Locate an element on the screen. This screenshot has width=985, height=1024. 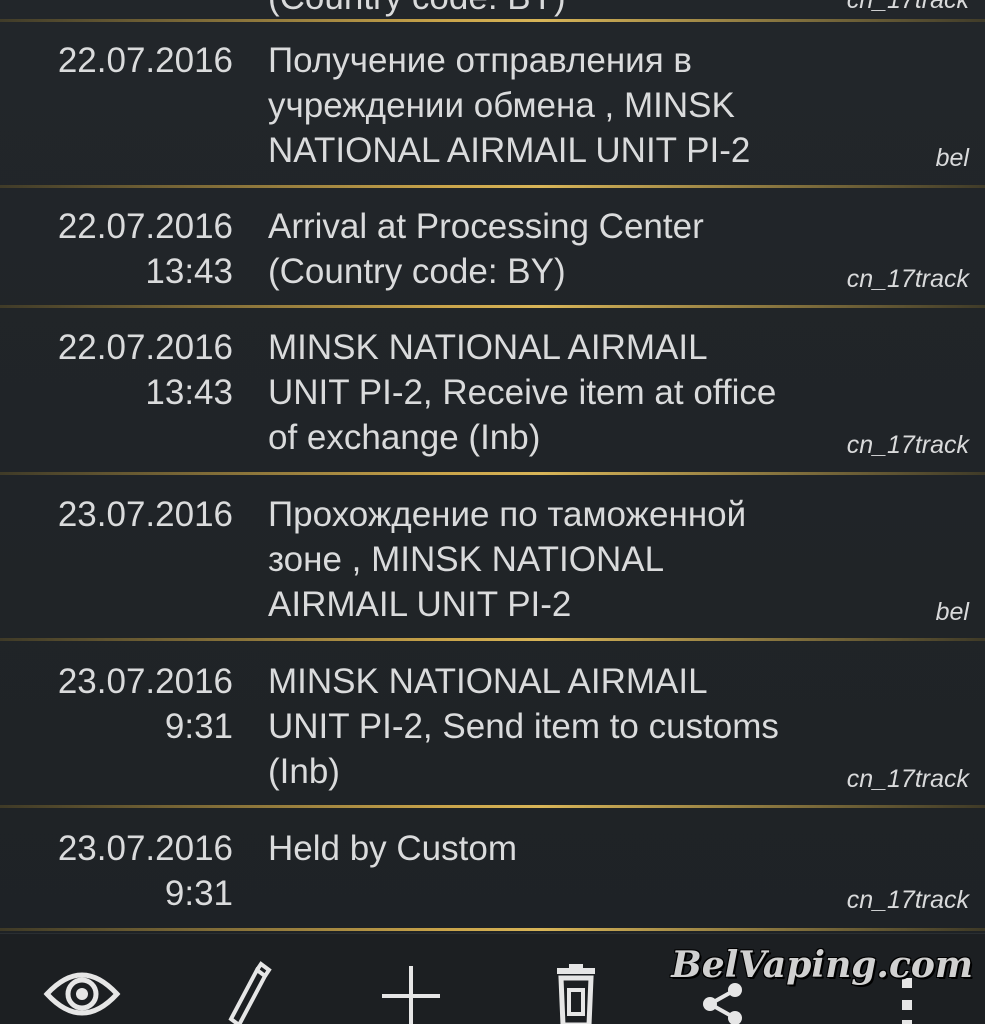
row-divider is located at coordinates (492, 929).